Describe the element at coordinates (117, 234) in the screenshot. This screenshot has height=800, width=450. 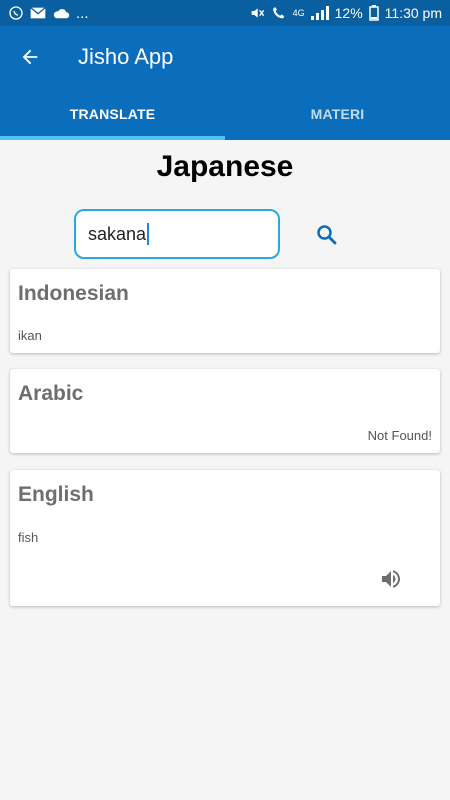
I see `search-input: sakana` at that location.